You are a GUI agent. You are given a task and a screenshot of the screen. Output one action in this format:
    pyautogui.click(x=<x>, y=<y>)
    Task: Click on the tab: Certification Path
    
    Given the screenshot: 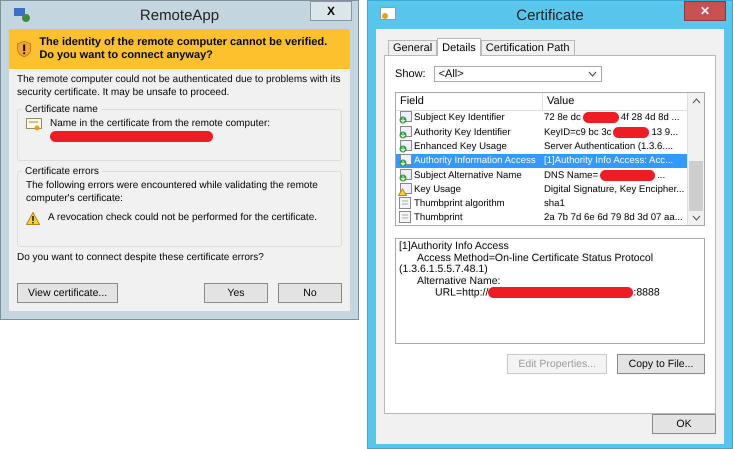 What is the action you would take?
    pyautogui.click(x=527, y=47)
    